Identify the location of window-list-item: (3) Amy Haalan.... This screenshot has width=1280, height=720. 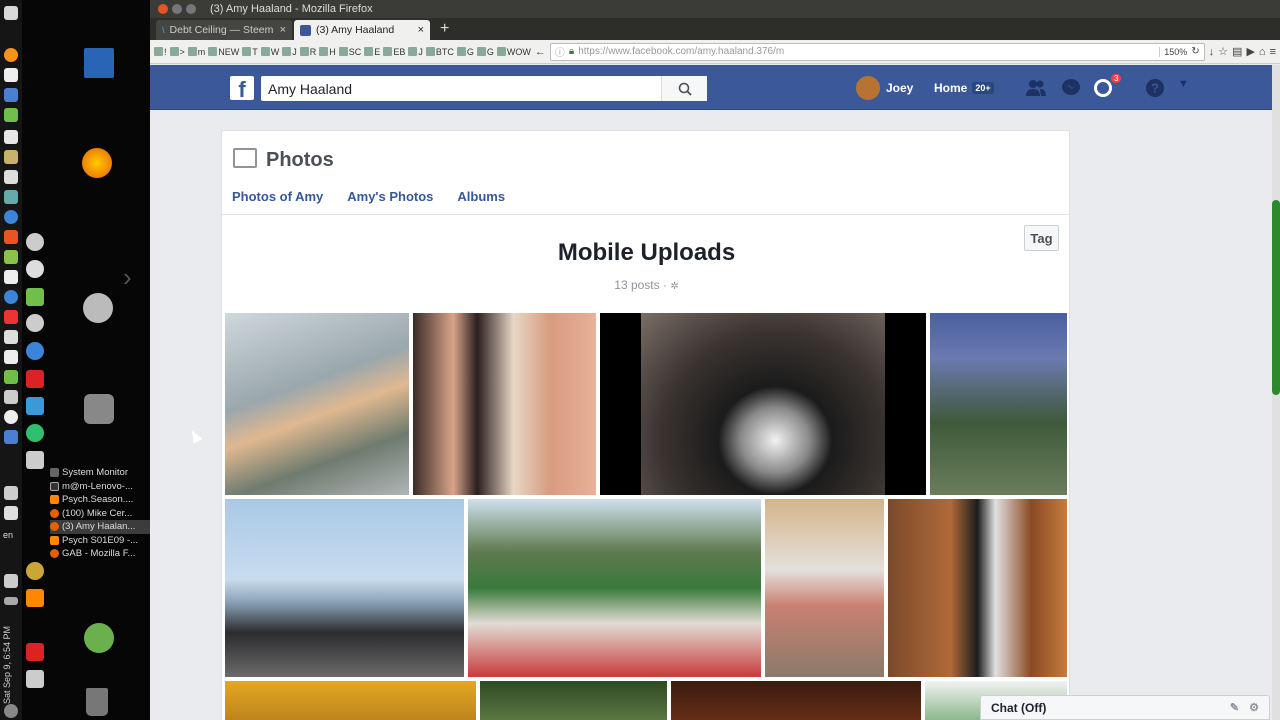
(100, 527).